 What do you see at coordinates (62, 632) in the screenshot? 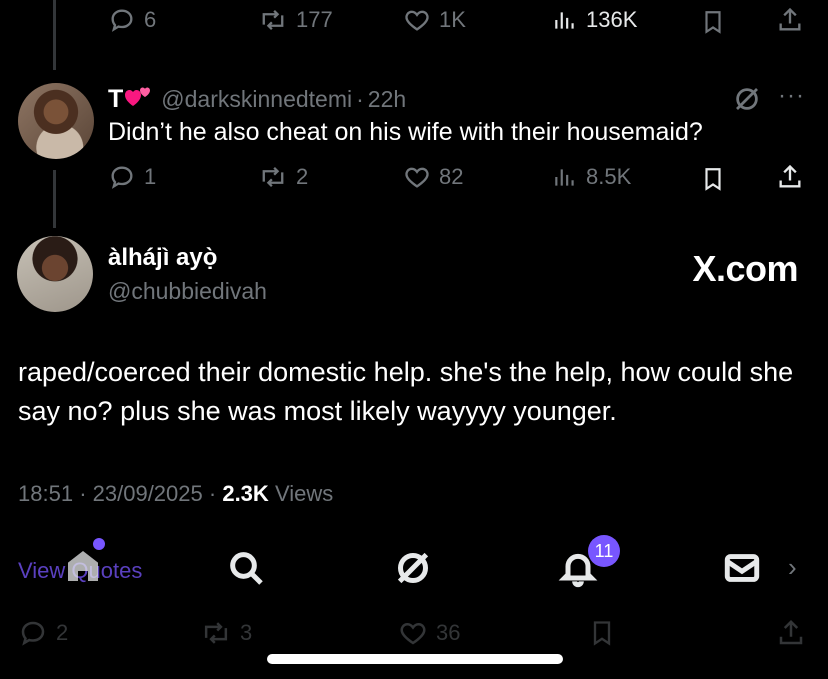
I see `reply-count: 2` at bounding box center [62, 632].